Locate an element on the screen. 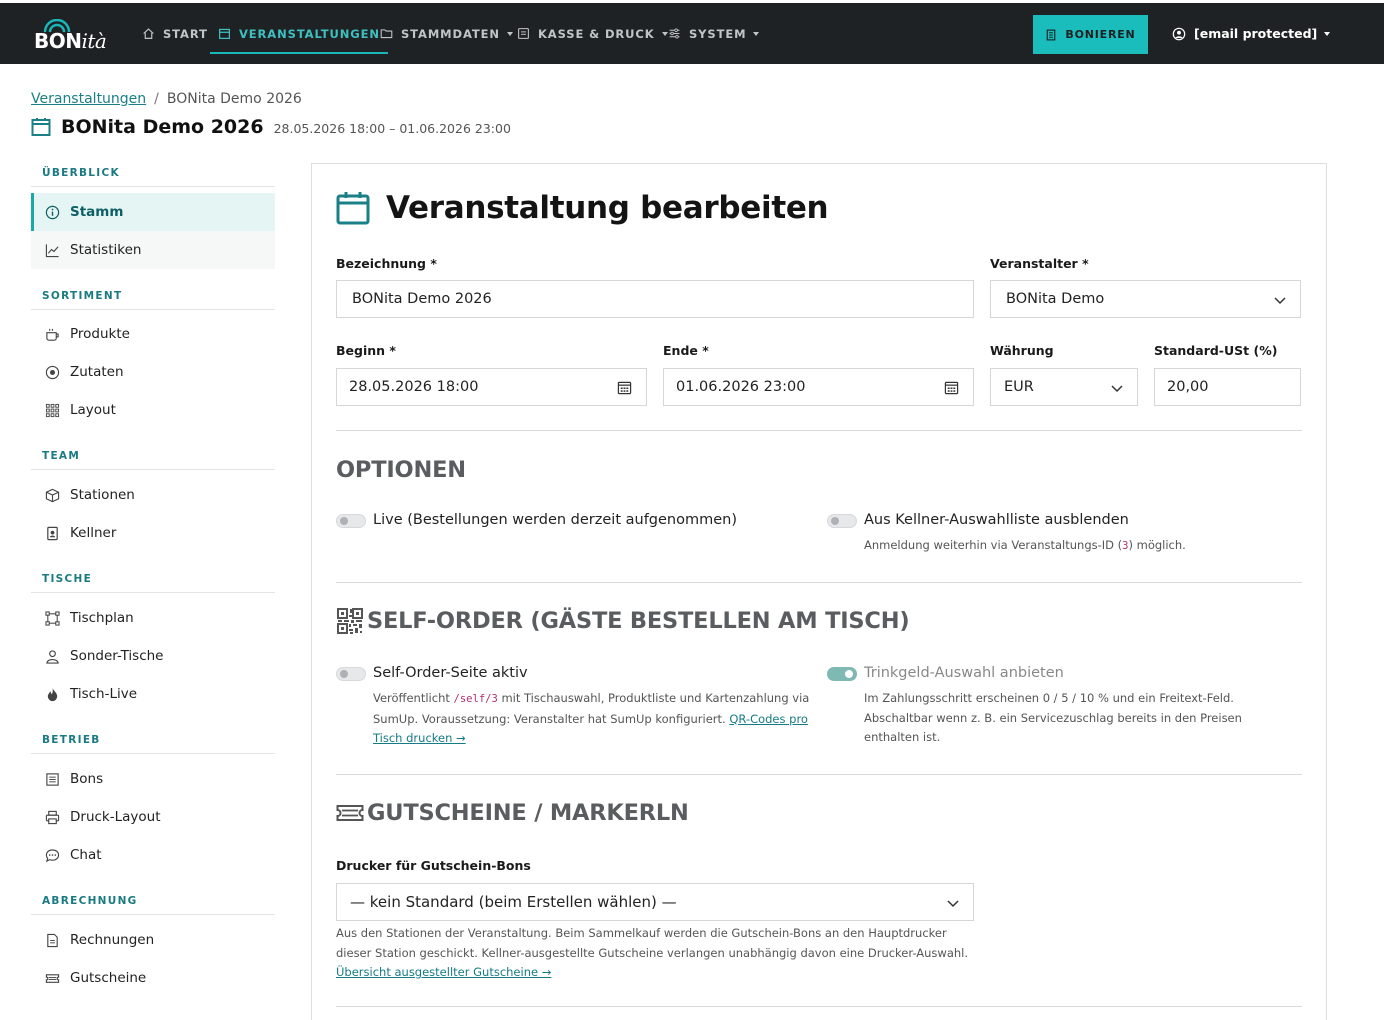  bezeichnung-input: BONita Demo 2026 is located at coordinates (655, 299).